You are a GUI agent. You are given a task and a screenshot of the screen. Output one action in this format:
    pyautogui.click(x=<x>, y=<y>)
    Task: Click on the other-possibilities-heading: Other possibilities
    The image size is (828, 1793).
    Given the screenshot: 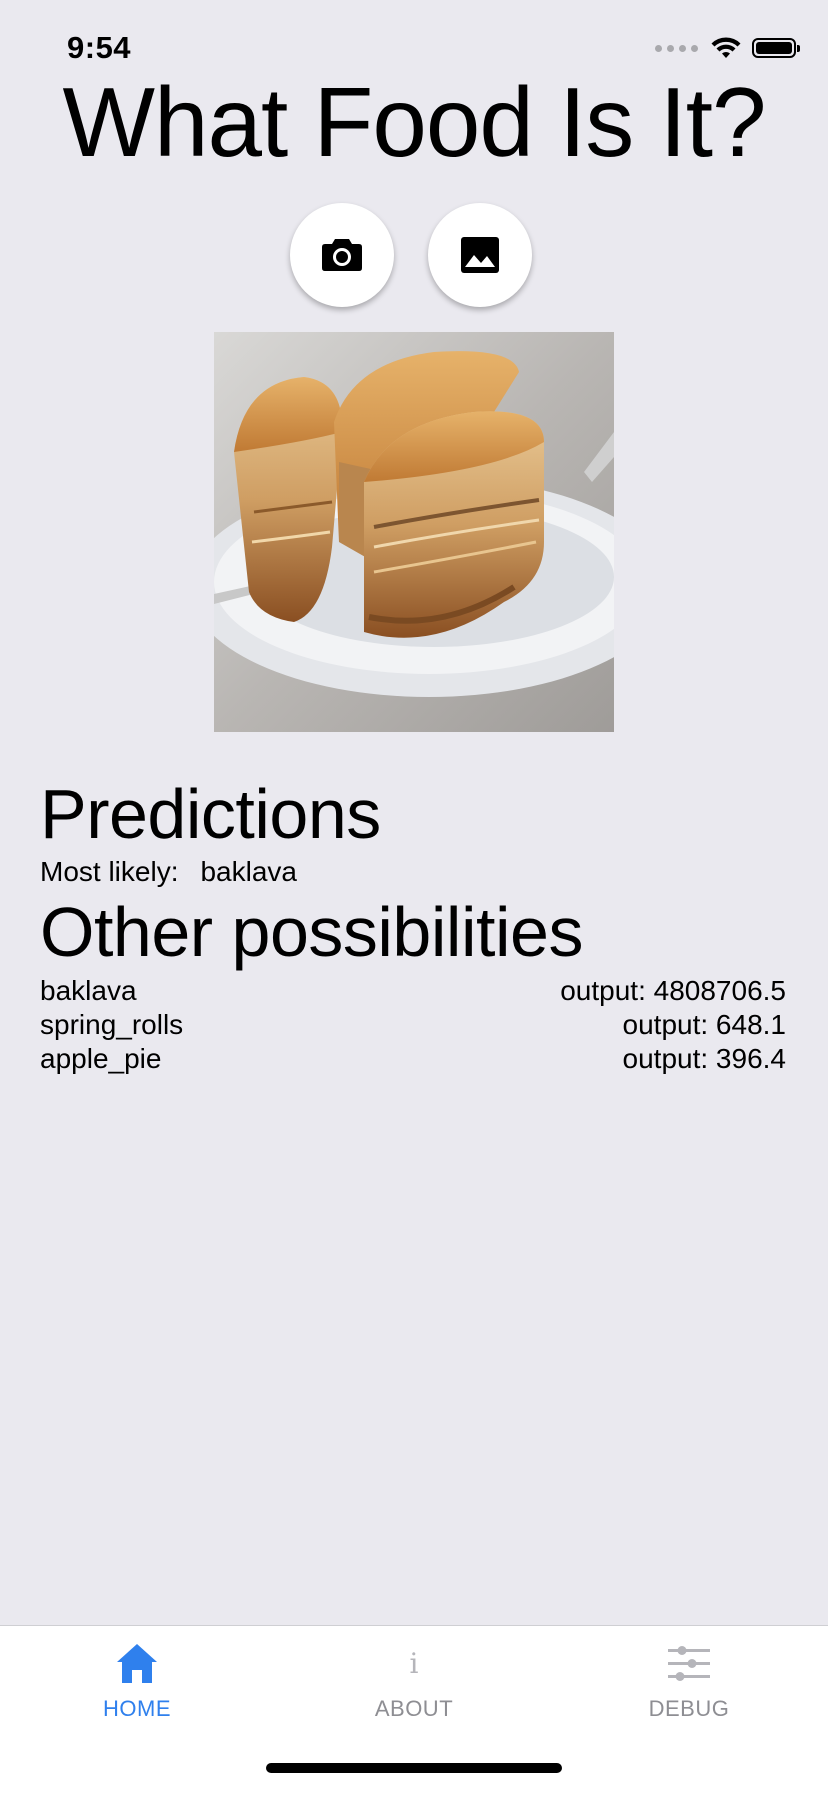 What is the action you would take?
    pyautogui.click(x=311, y=932)
    